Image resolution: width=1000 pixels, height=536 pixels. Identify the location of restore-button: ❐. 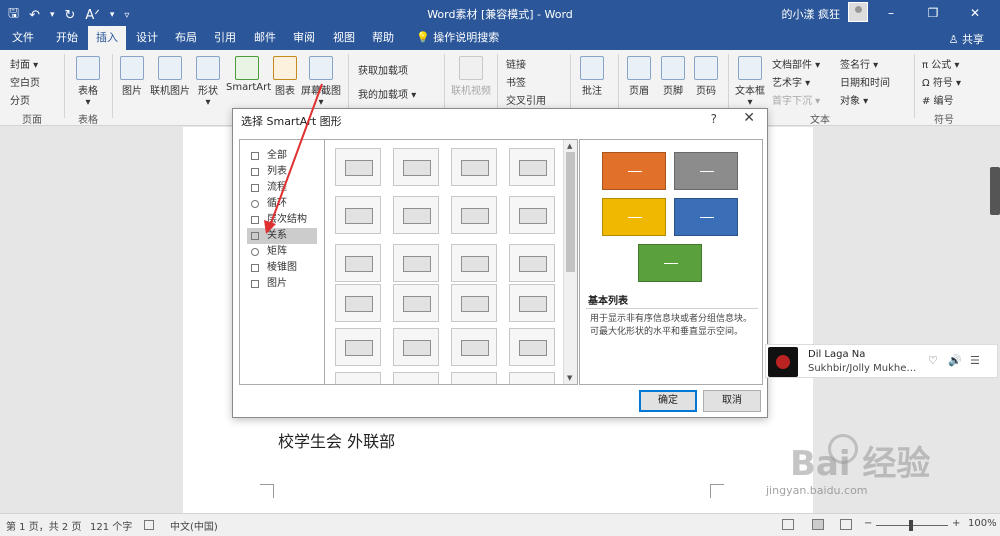
(933, 13).